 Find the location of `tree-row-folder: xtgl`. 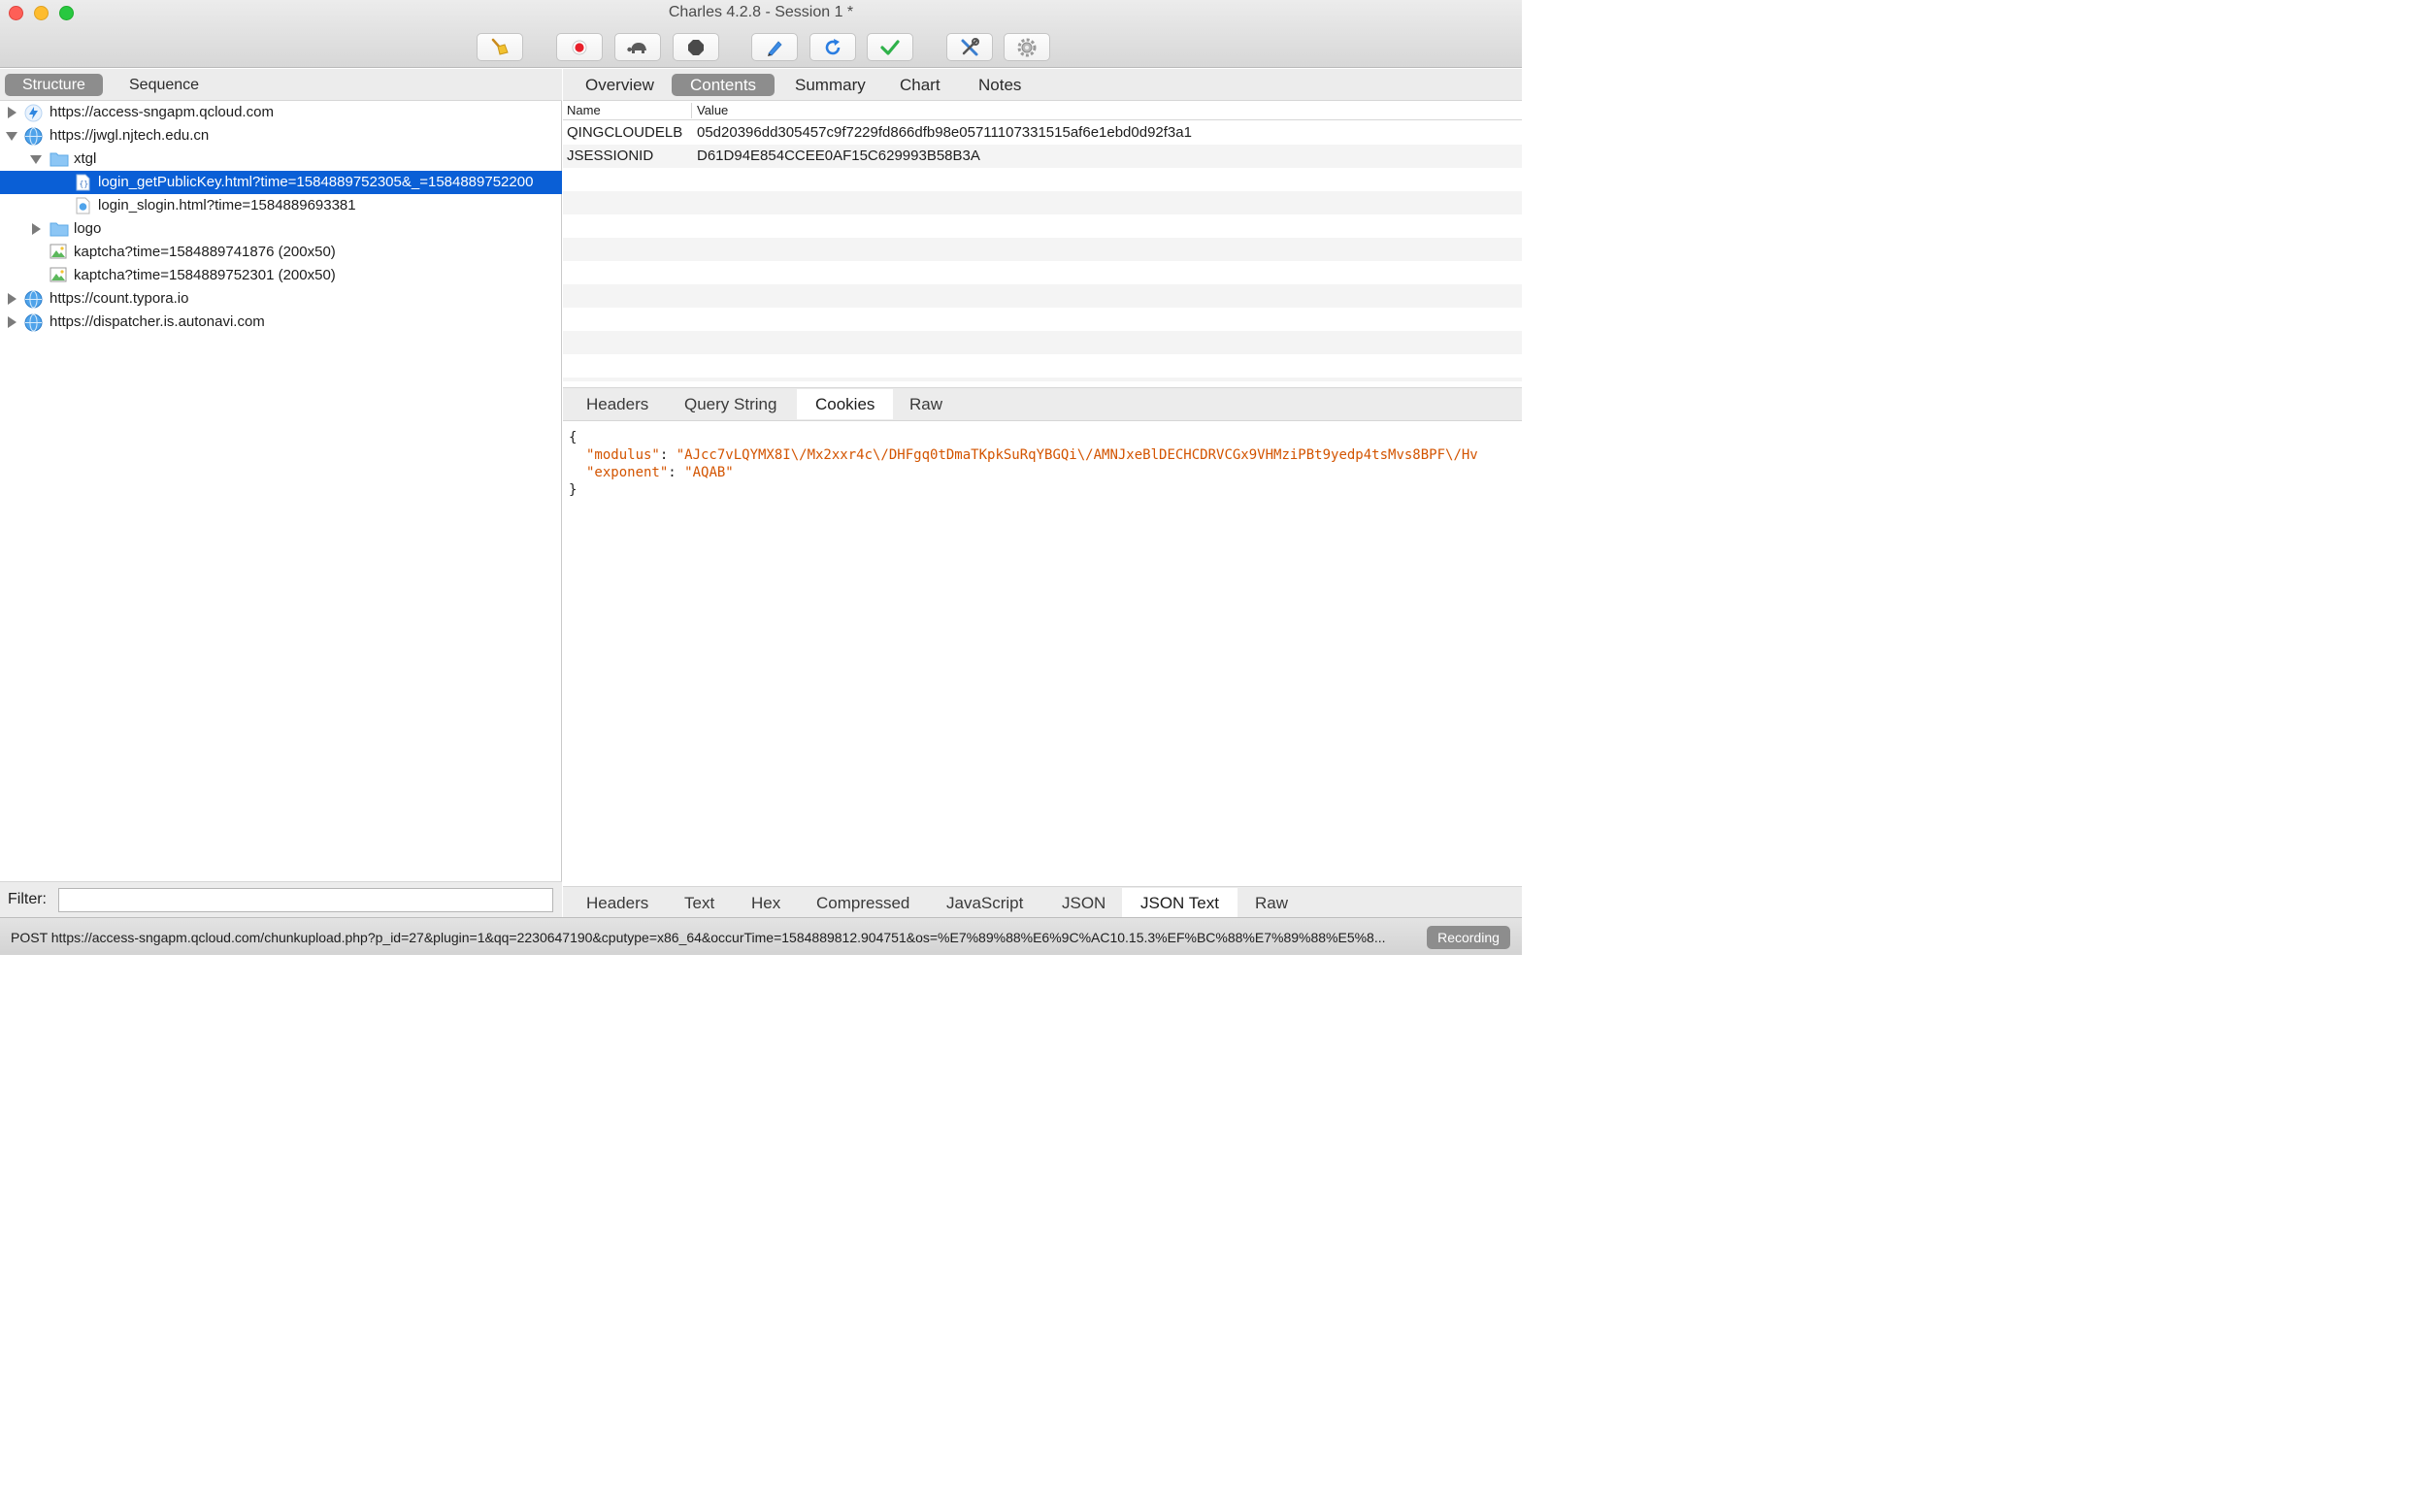

tree-row-folder: xtgl is located at coordinates (281, 160).